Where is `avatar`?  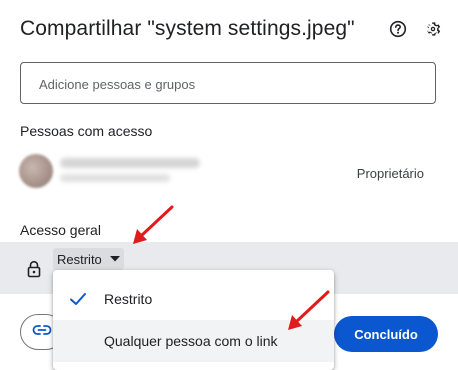
avatar is located at coordinates (36, 171).